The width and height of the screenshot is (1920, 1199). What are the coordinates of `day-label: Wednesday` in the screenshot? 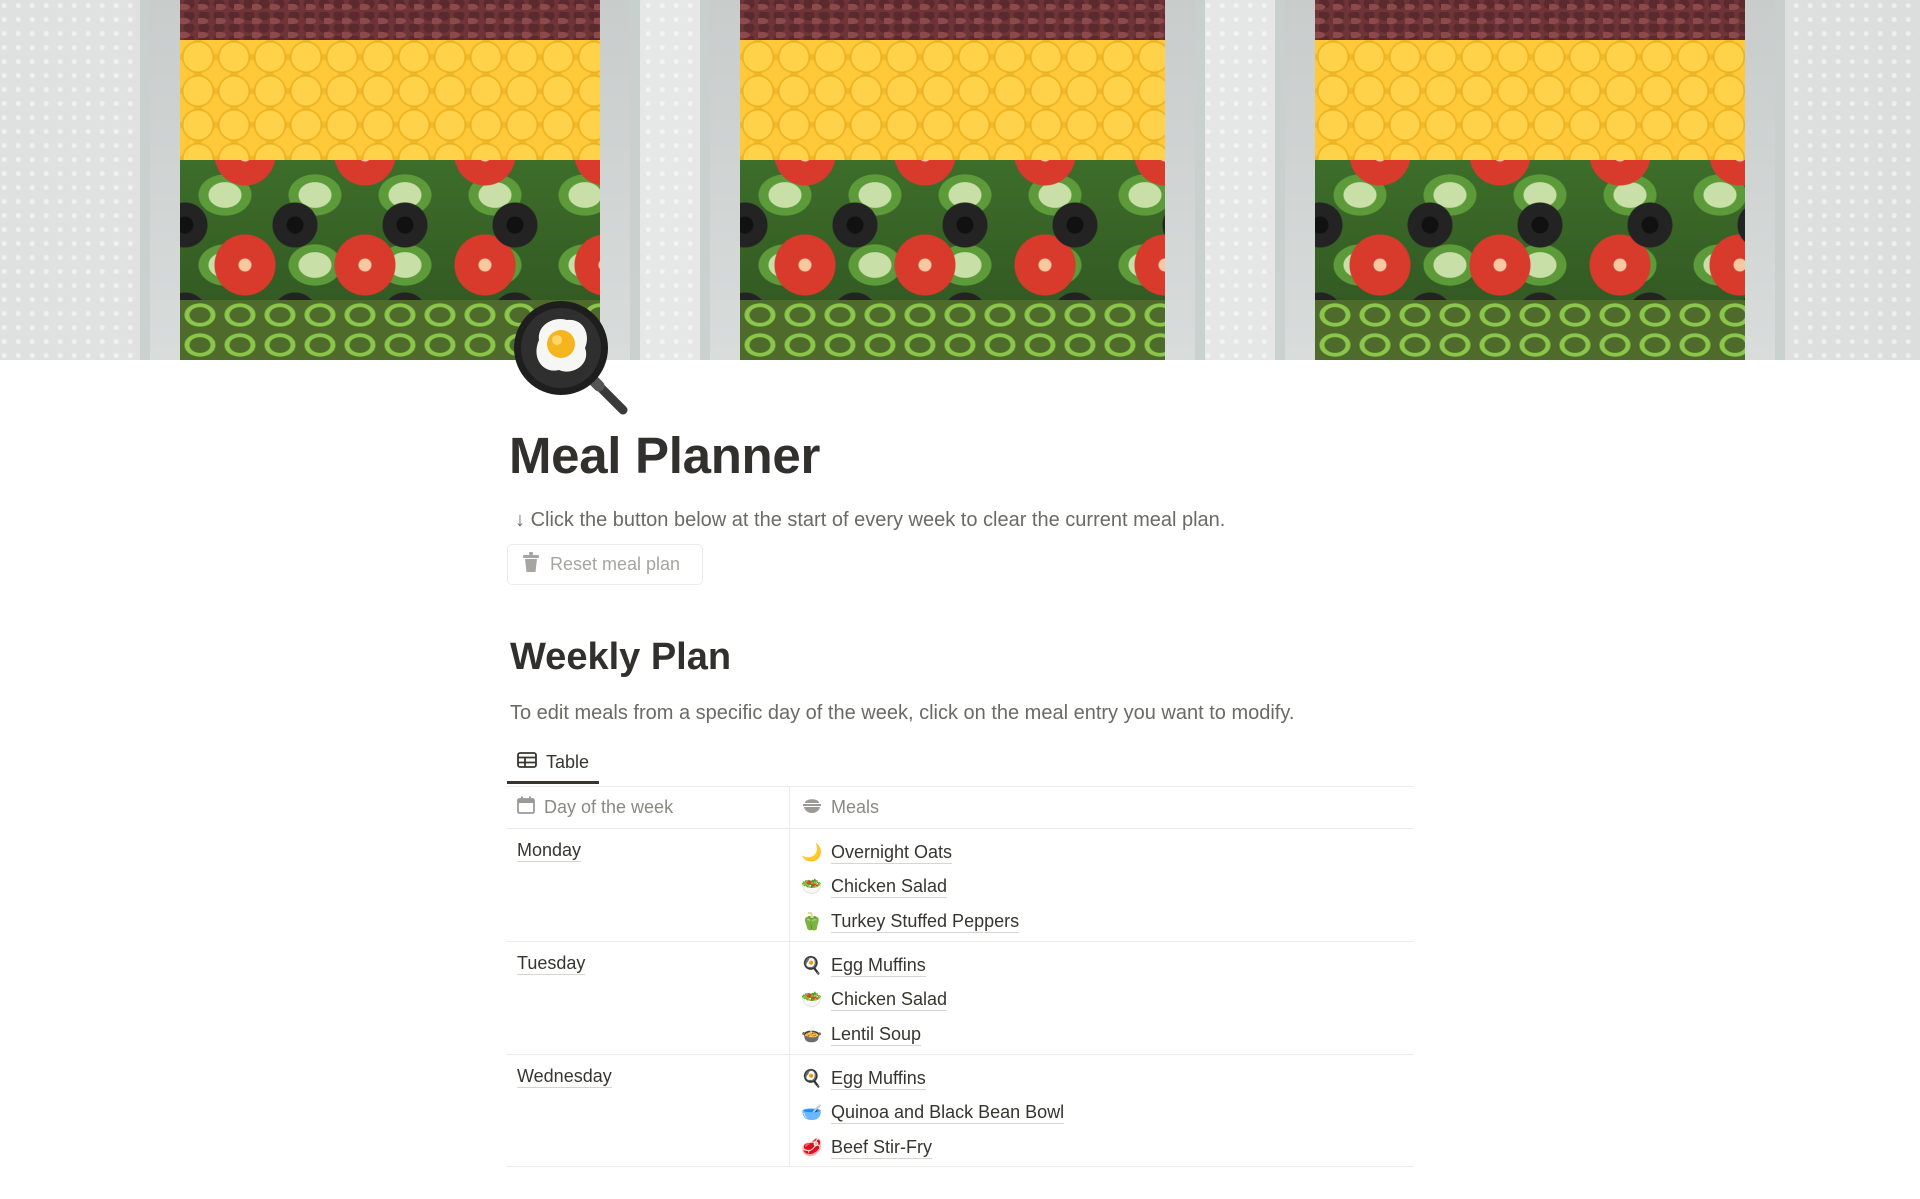 It's located at (564, 1076).